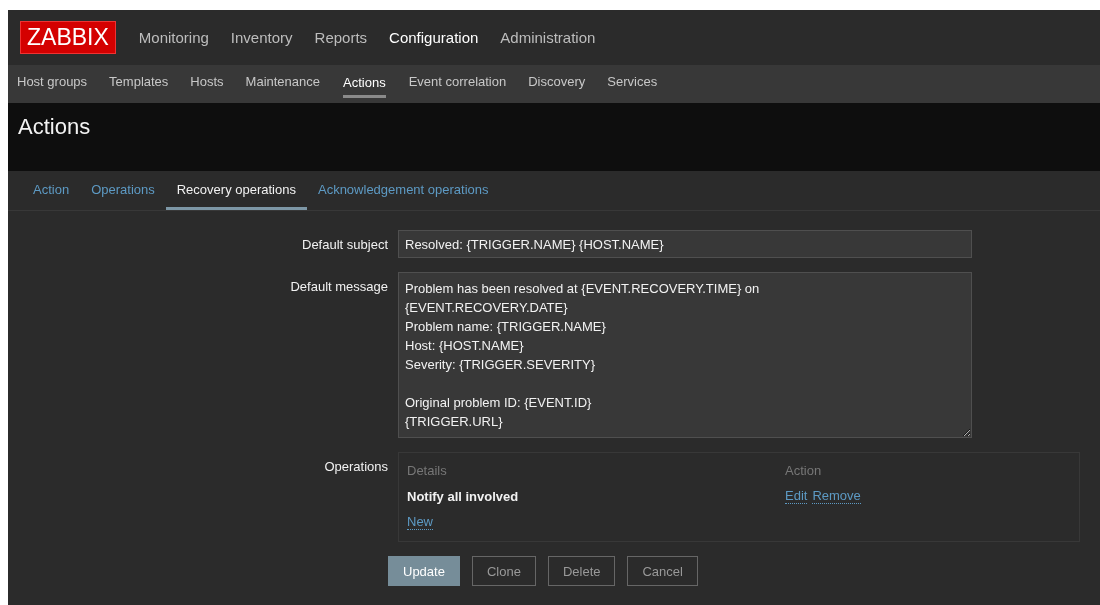 Image resolution: width=1100 pixels, height=605 pixels. I want to click on action-link: Remove, so click(836, 496).